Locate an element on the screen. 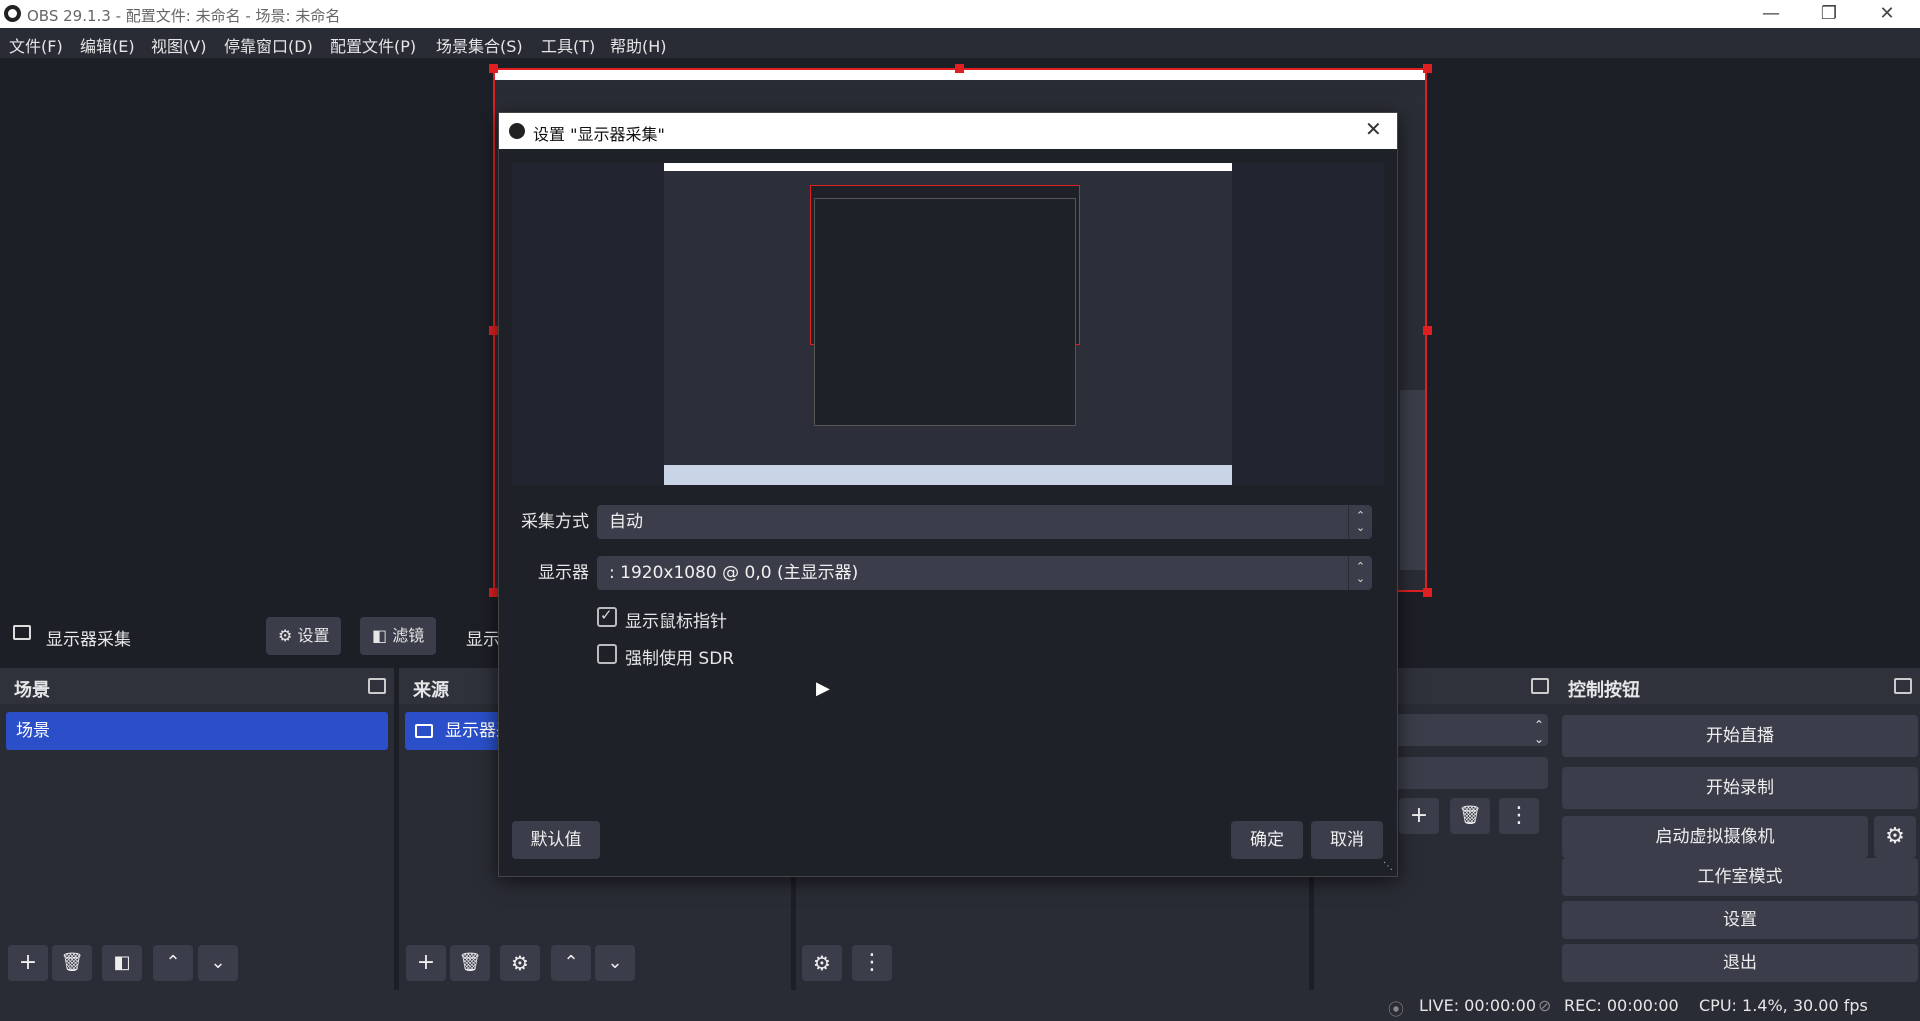  source-settings-button: ⚙ 设置 is located at coordinates (304, 636).